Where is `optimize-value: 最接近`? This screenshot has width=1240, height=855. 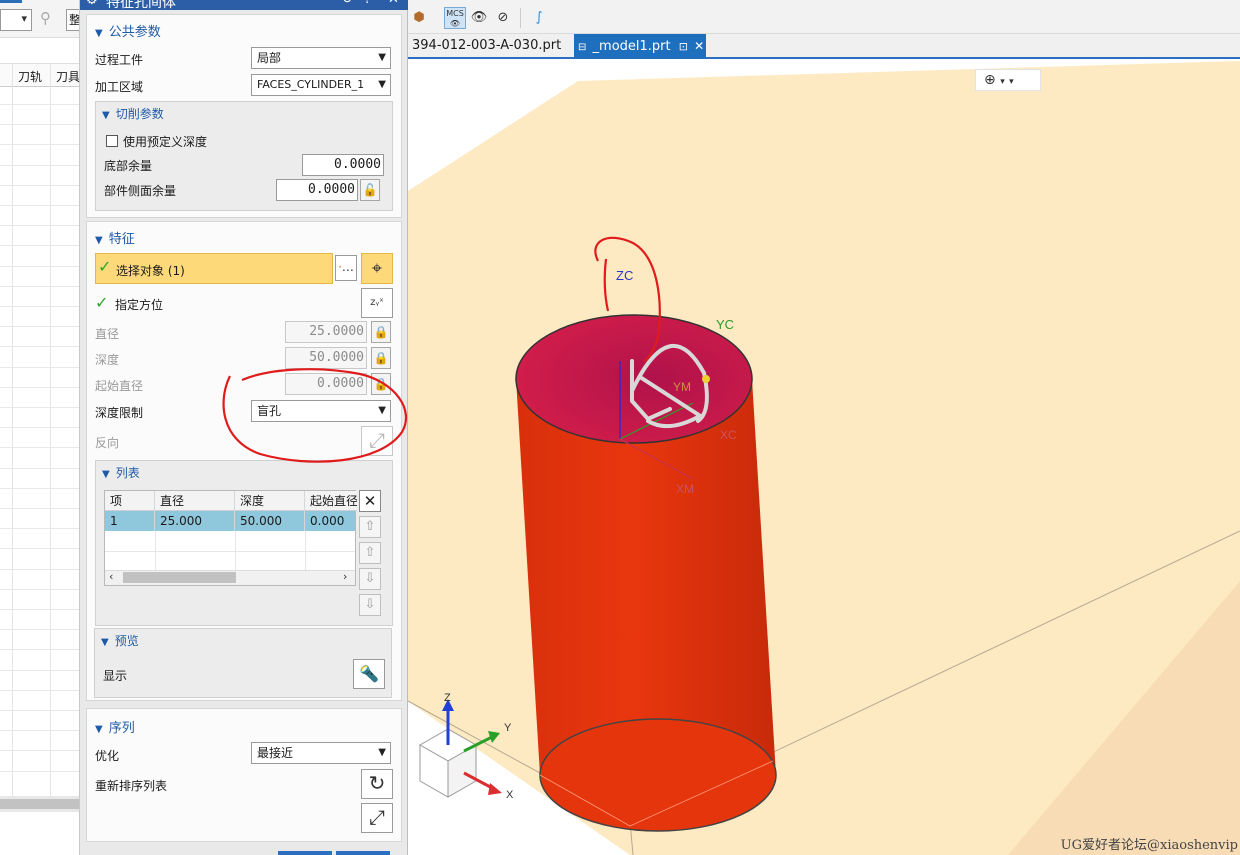
optimize-value: 最接近 is located at coordinates (275, 753).